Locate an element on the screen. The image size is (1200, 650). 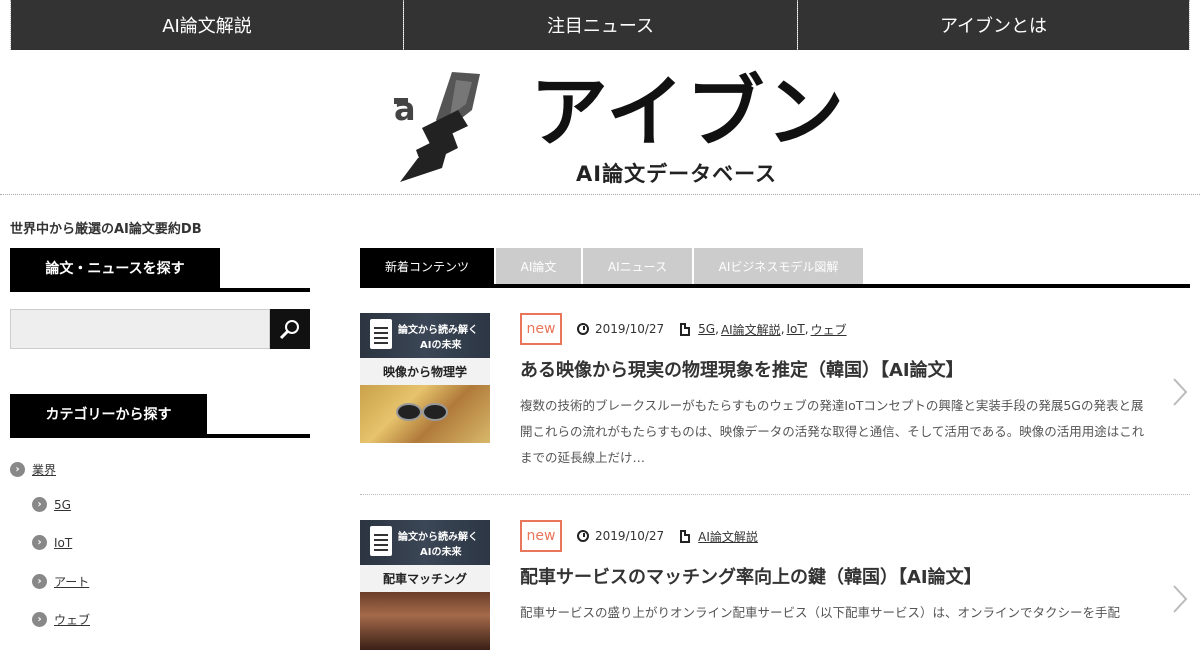
search-button is located at coordinates (290, 329).